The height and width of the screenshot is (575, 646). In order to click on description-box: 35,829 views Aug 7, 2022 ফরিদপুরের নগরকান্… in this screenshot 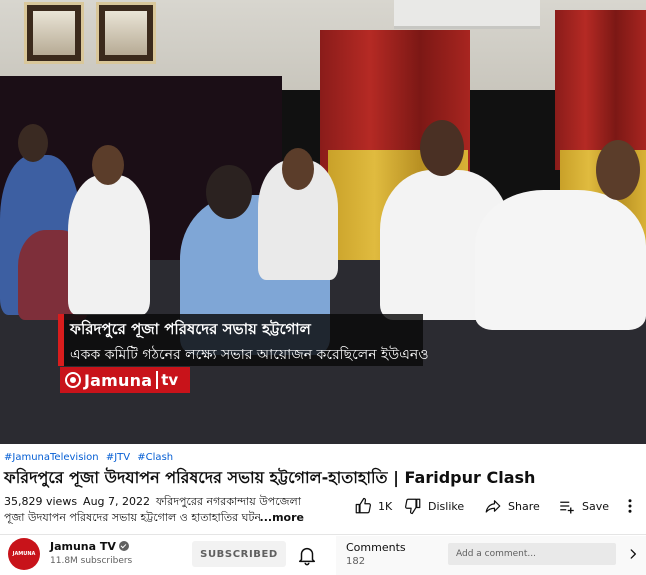, I will do `click(154, 510)`.